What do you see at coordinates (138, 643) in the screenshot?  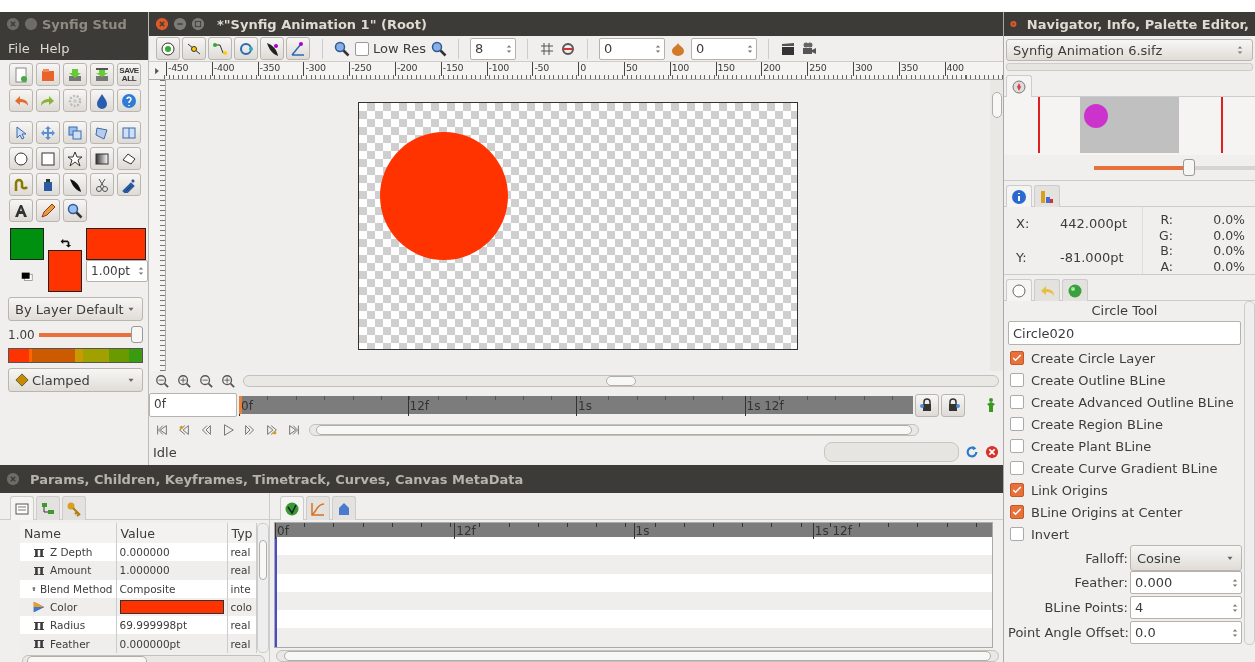 I see `table-row: π Feather 0.000000pt real` at bounding box center [138, 643].